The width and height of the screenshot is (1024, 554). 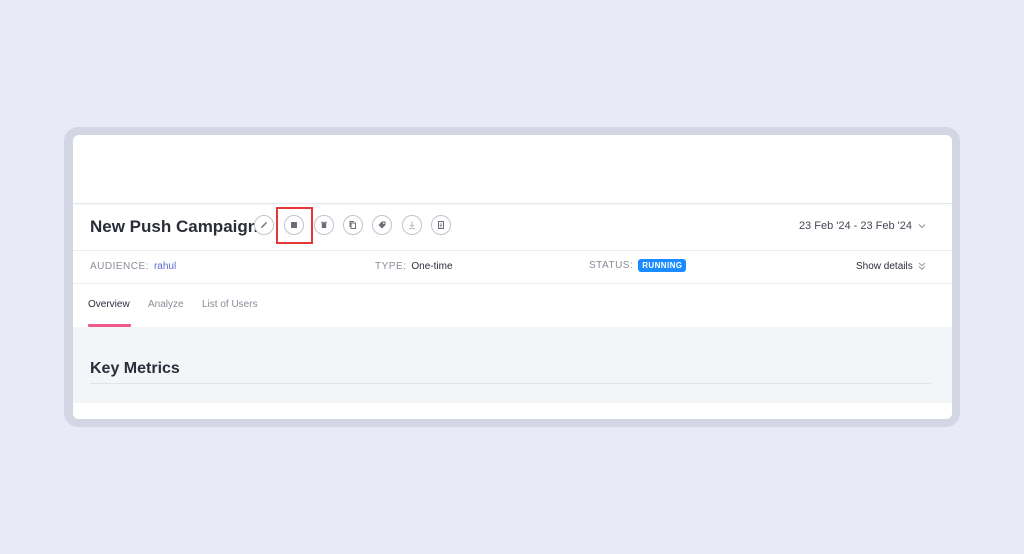 What do you see at coordinates (662, 265) in the screenshot?
I see `status-badge: RUNNING` at bounding box center [662, 265].